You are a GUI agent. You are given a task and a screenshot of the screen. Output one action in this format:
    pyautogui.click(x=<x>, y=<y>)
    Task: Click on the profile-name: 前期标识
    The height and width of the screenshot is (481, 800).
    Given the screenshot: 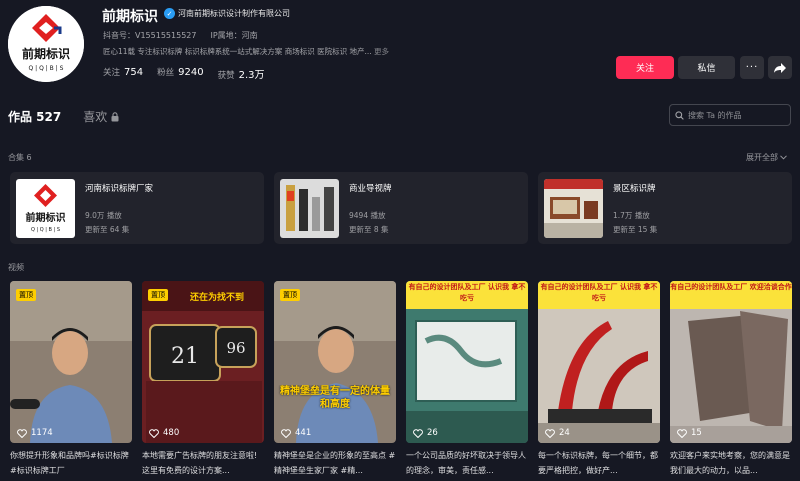 What is the action you would take?
    pyautogui.click(x=130, y=17)
    